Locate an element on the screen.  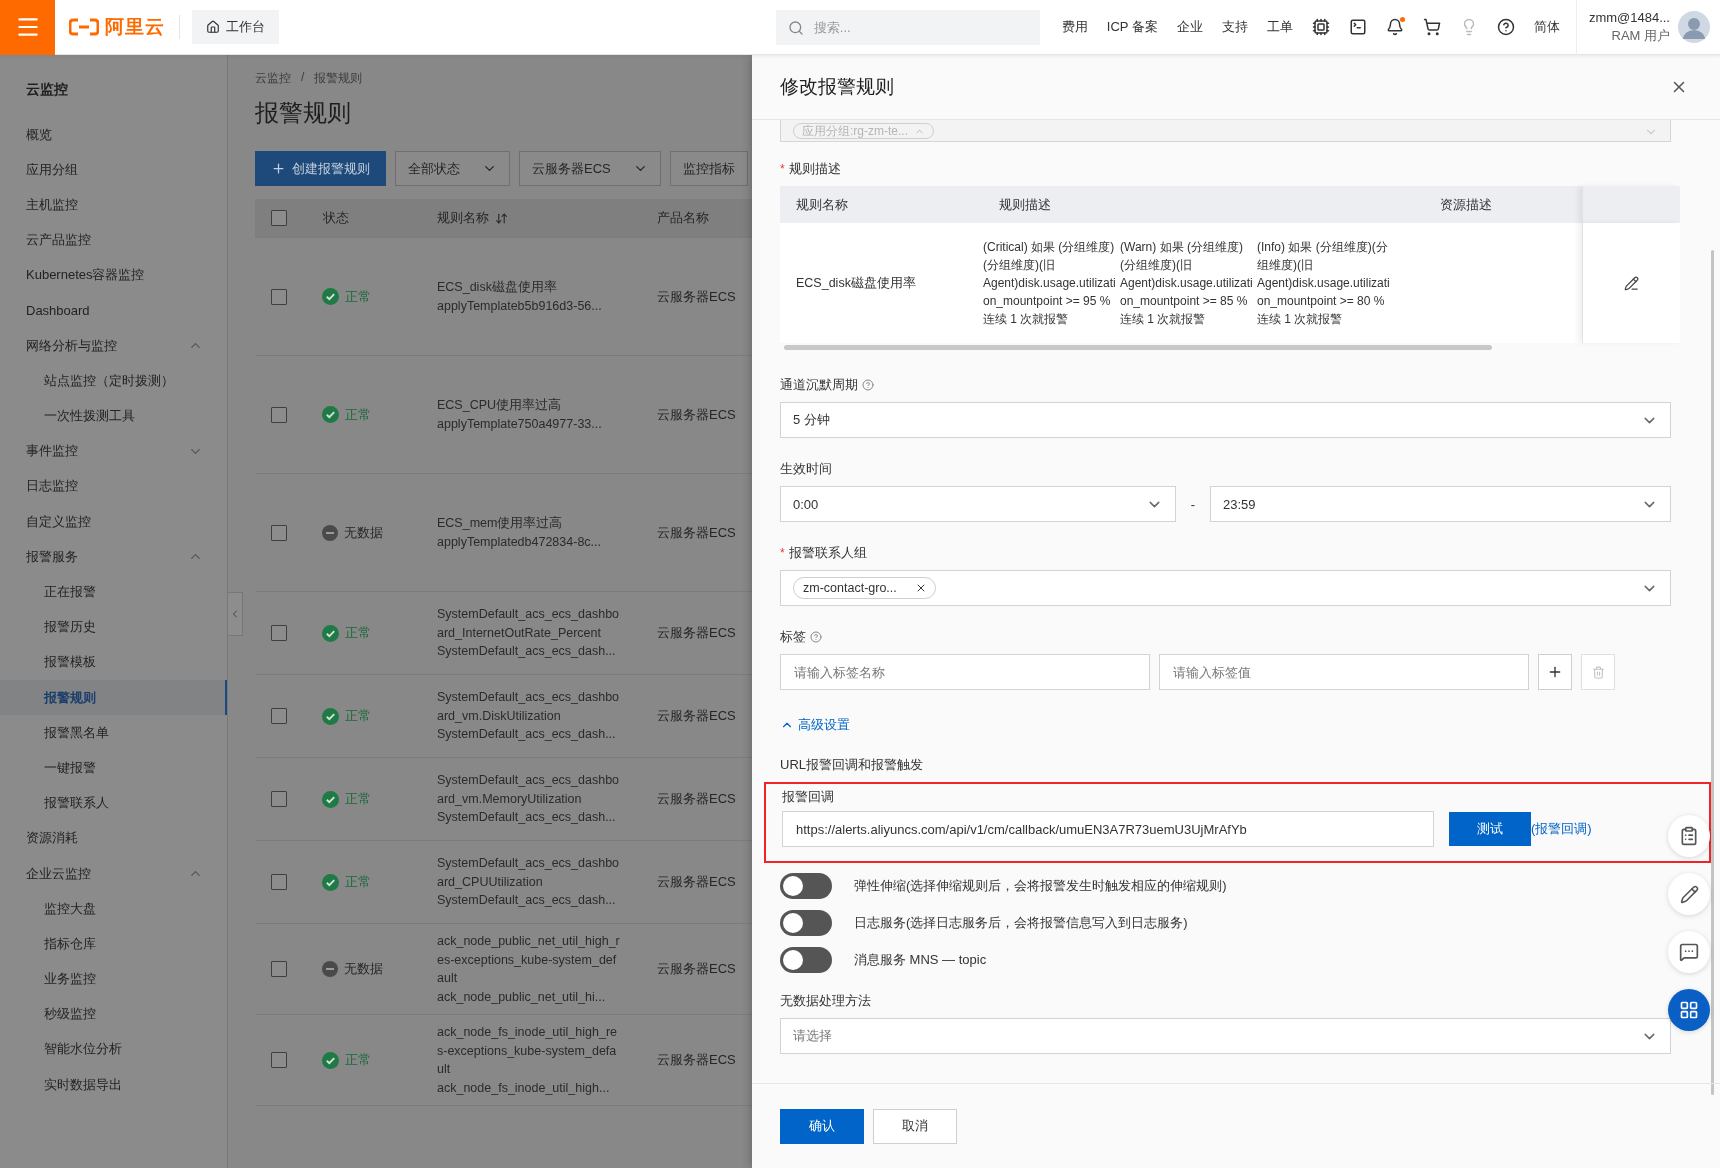
sidebar-item: 企业云监控 is located at coordinates (113, 873).